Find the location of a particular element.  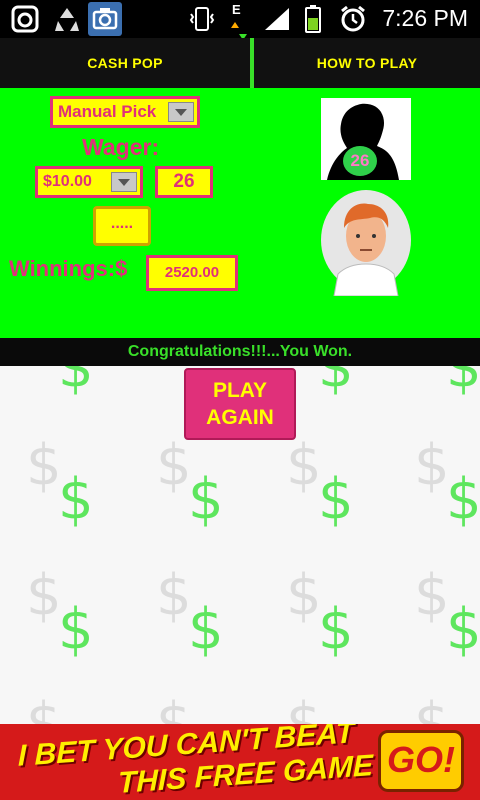

drawn-number: 26 is located at coordinates (360, 161).